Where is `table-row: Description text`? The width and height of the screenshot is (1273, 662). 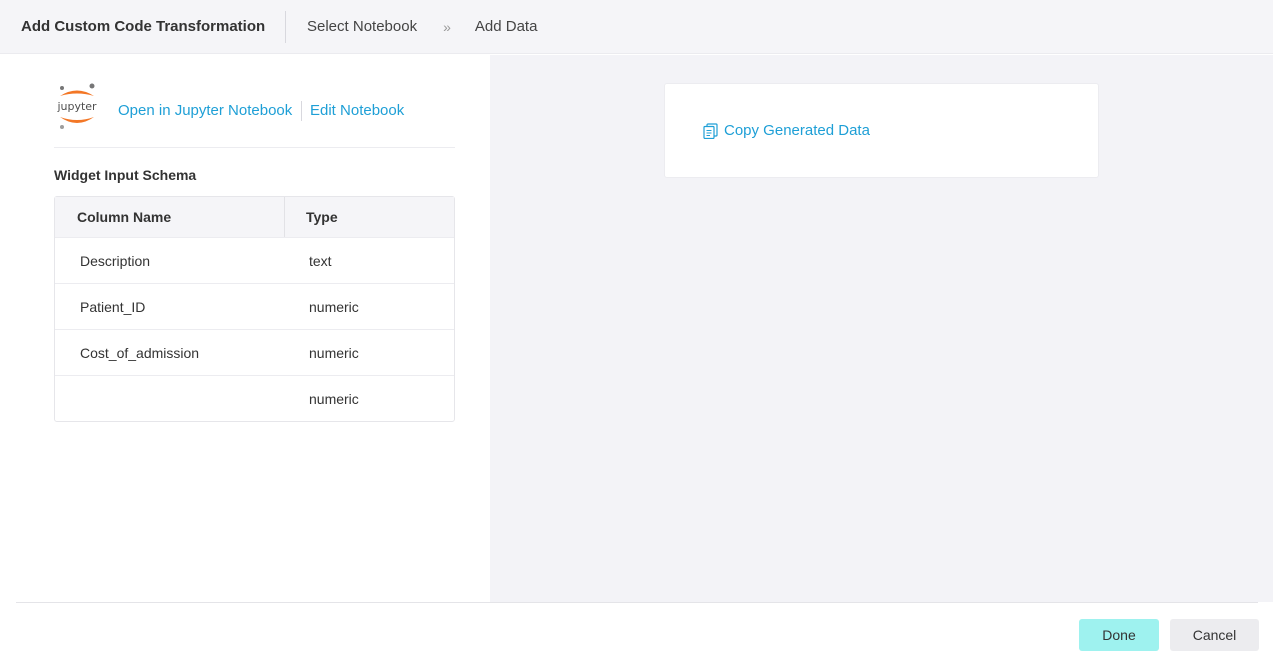
table-row: Description text is located at coordinates (254, 260).